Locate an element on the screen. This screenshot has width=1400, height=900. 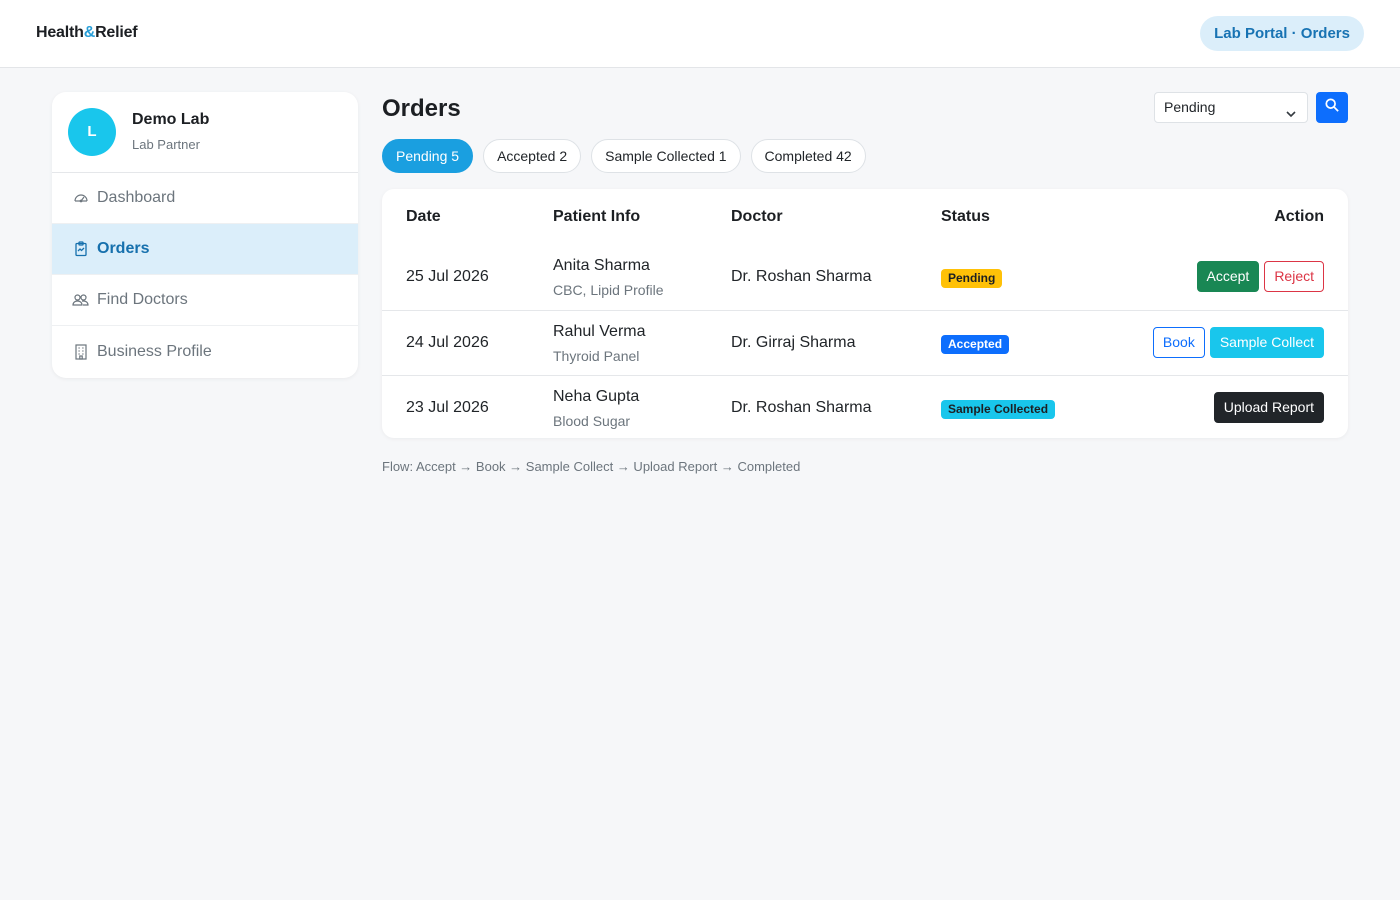
patient-tests: Thyroid Panel is located at coordinates (596, 356).